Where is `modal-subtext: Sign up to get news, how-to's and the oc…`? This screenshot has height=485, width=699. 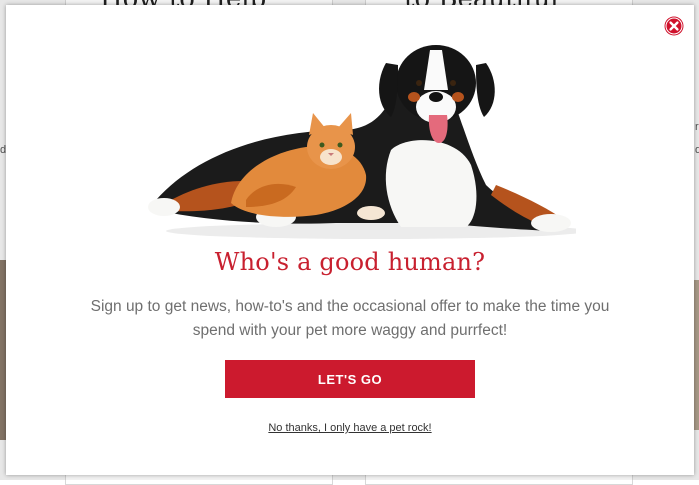
modal-subtext: Sign up to get news, how-to's and the oc… is located at coordinates (350, 318).